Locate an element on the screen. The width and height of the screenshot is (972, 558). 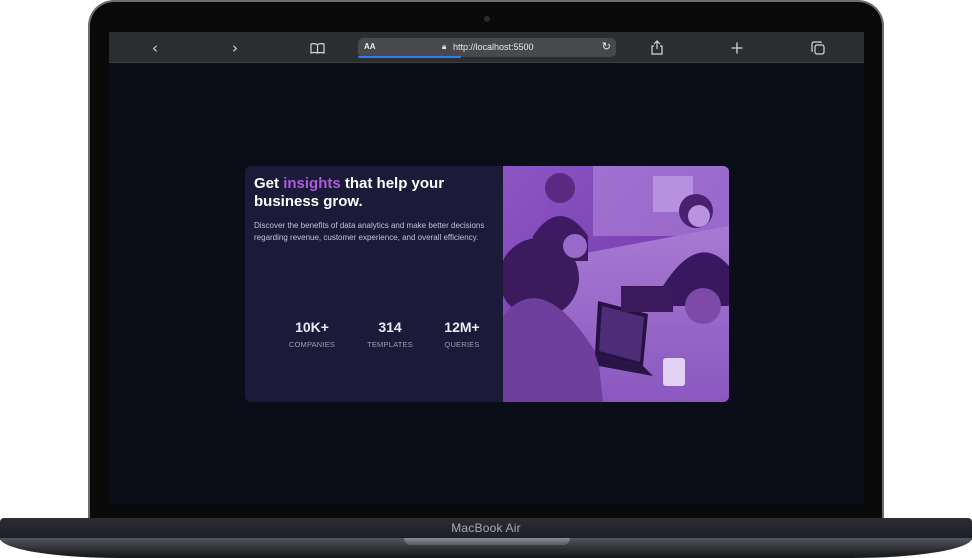
office-team-image is located at coordinates (616, 284).